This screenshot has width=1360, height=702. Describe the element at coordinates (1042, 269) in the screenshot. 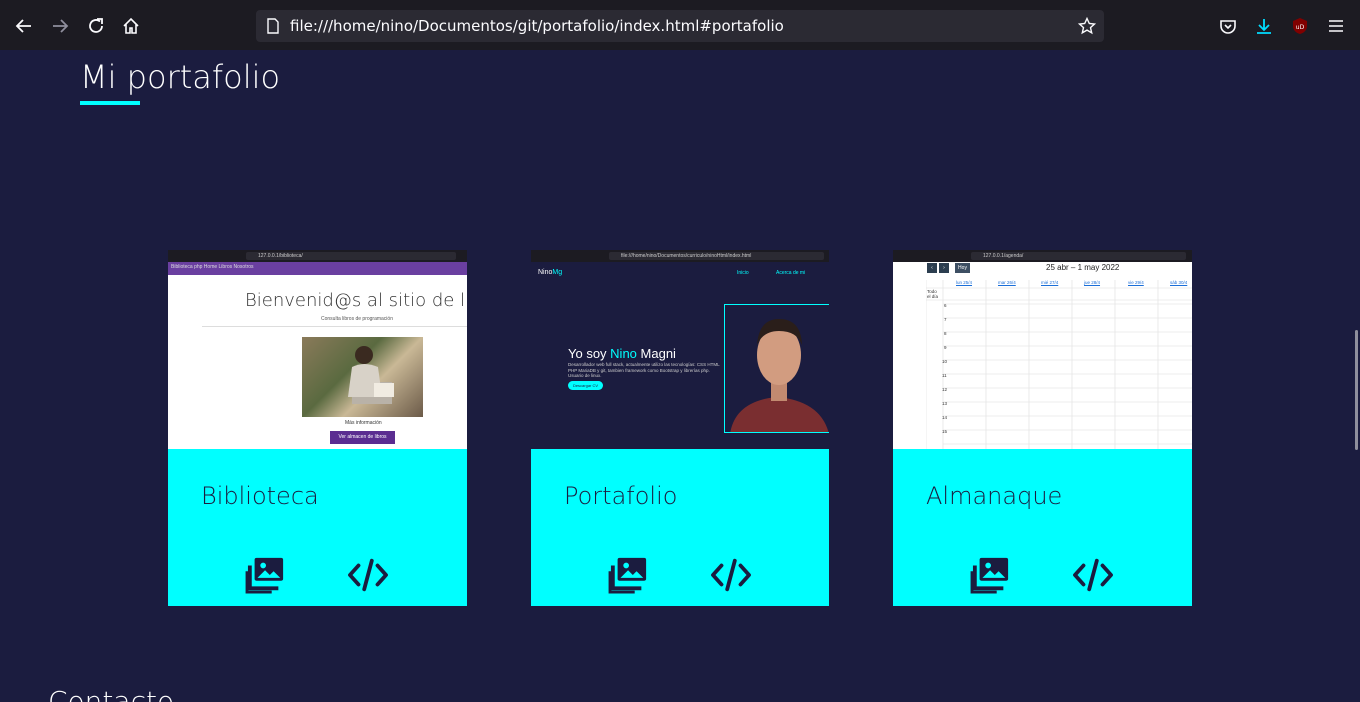

I see `calendar-header` at that location.